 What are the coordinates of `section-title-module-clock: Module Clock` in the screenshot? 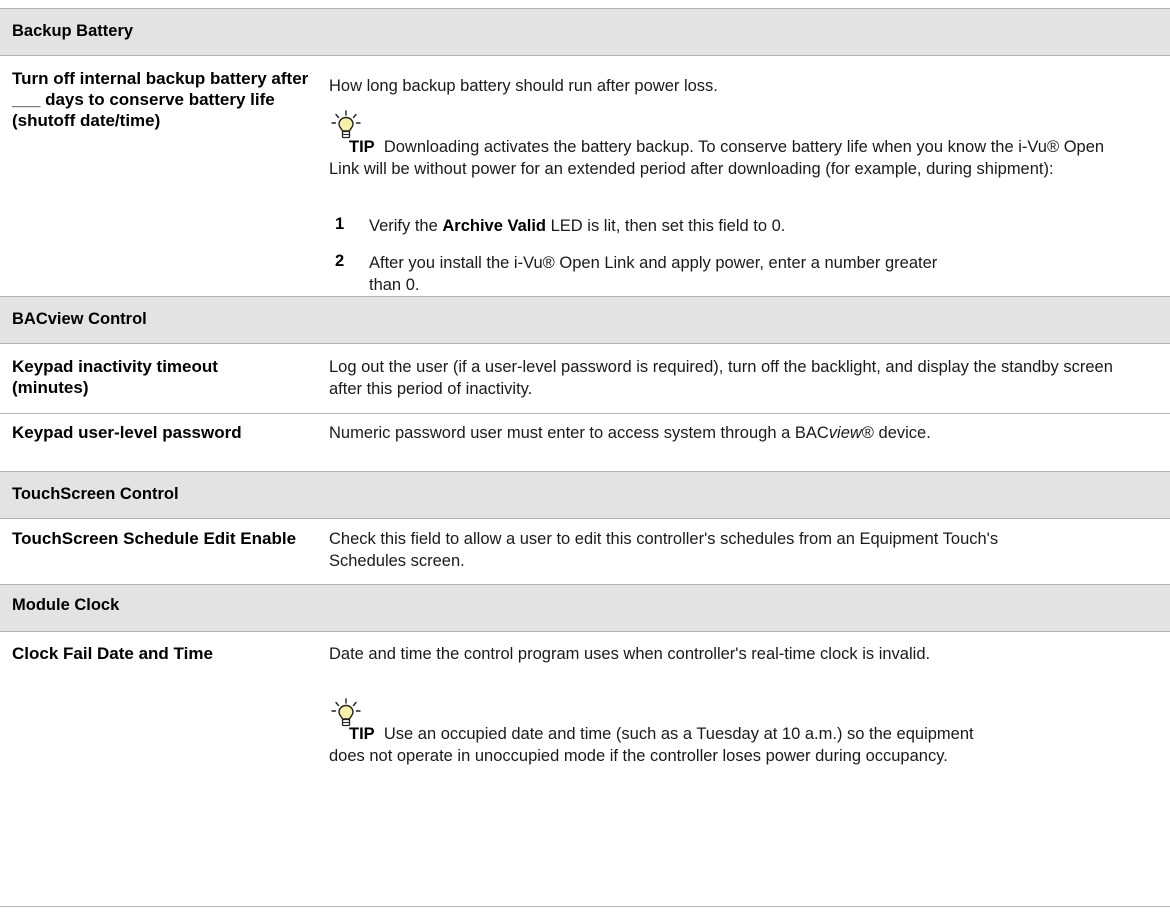 It's located at (66, 605).